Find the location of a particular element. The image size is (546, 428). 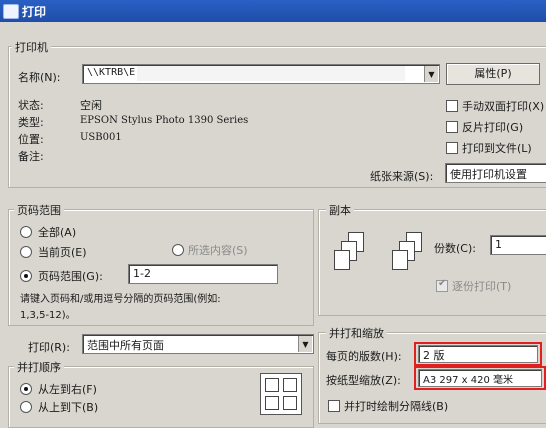

window-title: 打印 is located at coordinates (34, 12).